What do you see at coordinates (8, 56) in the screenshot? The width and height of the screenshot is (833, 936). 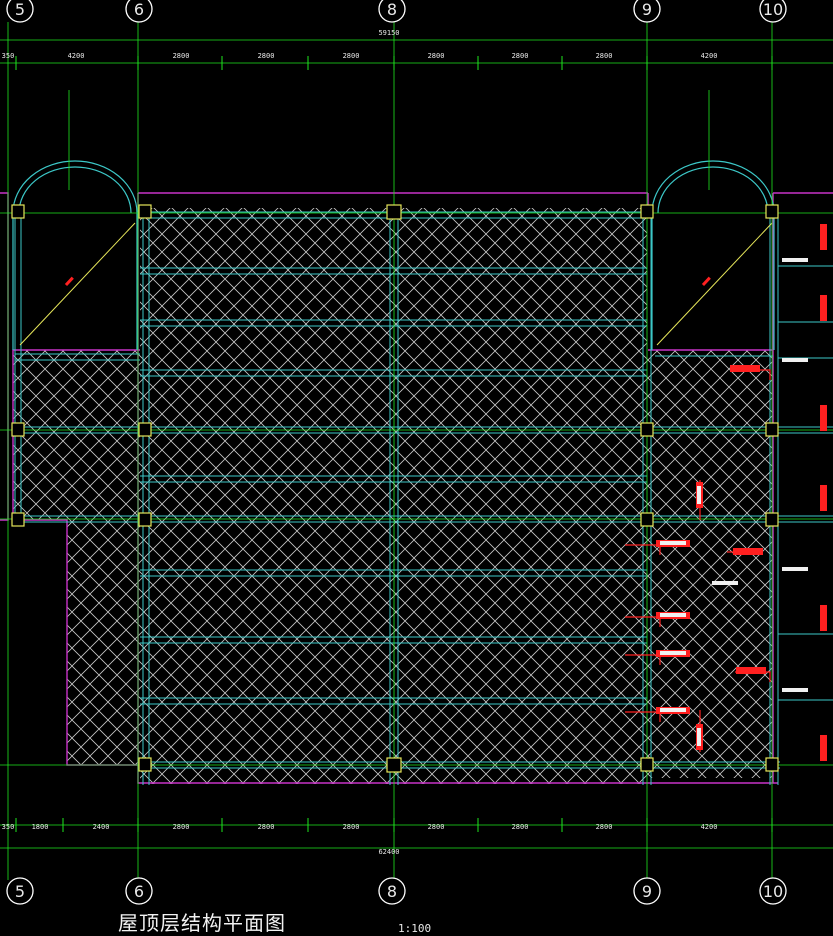 I see `top-dimension: 350` at bounding box center [8, 56].